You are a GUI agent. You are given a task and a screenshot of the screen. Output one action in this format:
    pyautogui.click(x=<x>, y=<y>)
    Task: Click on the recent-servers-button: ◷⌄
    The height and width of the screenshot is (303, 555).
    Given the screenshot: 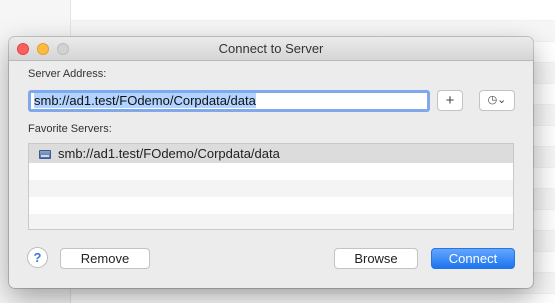 What is the action you would take?
    pyautogui.click(x=497, y=100)
    